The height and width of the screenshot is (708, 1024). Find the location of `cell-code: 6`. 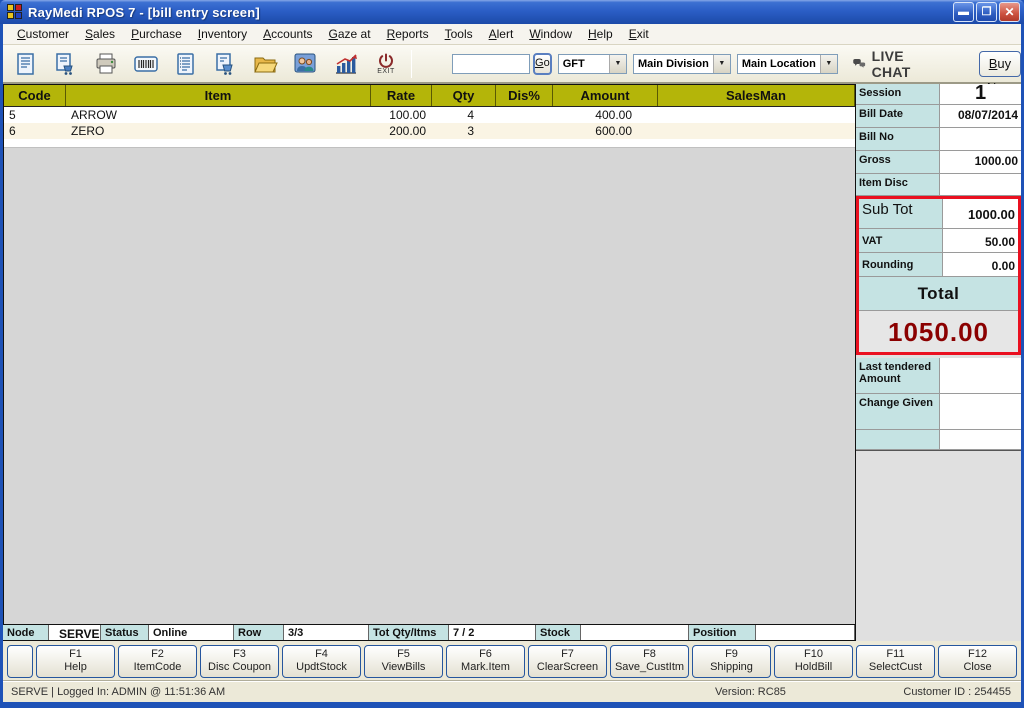

cell-code: 6 is located at coordinates (12, 131).